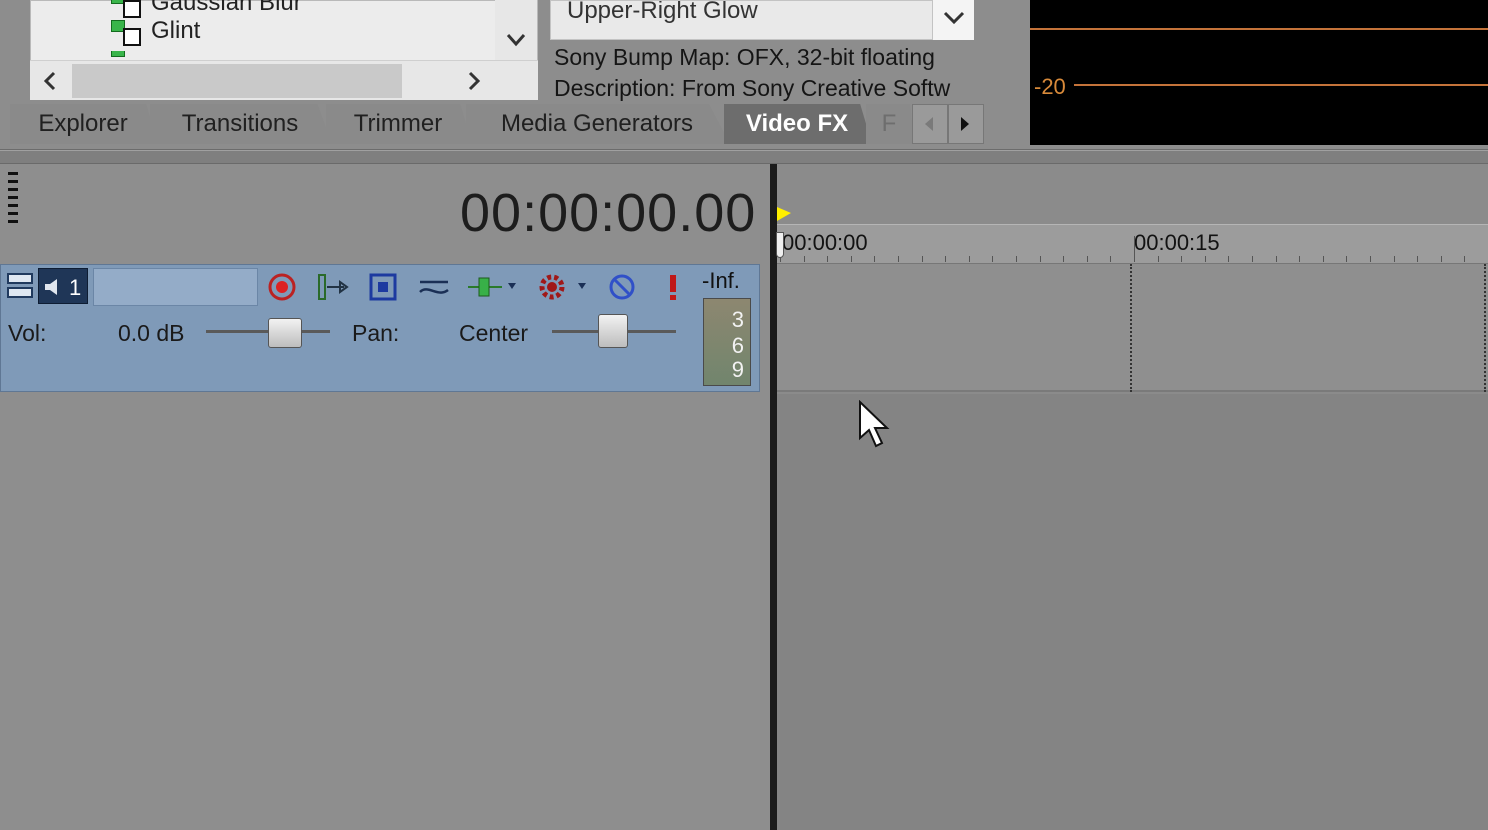 This screenshot has height=830, width=1488. What do you see at coordinates (285, 333) in the screenshot?
I see `volume-slider-thumb` at bounding box center [285, 333].